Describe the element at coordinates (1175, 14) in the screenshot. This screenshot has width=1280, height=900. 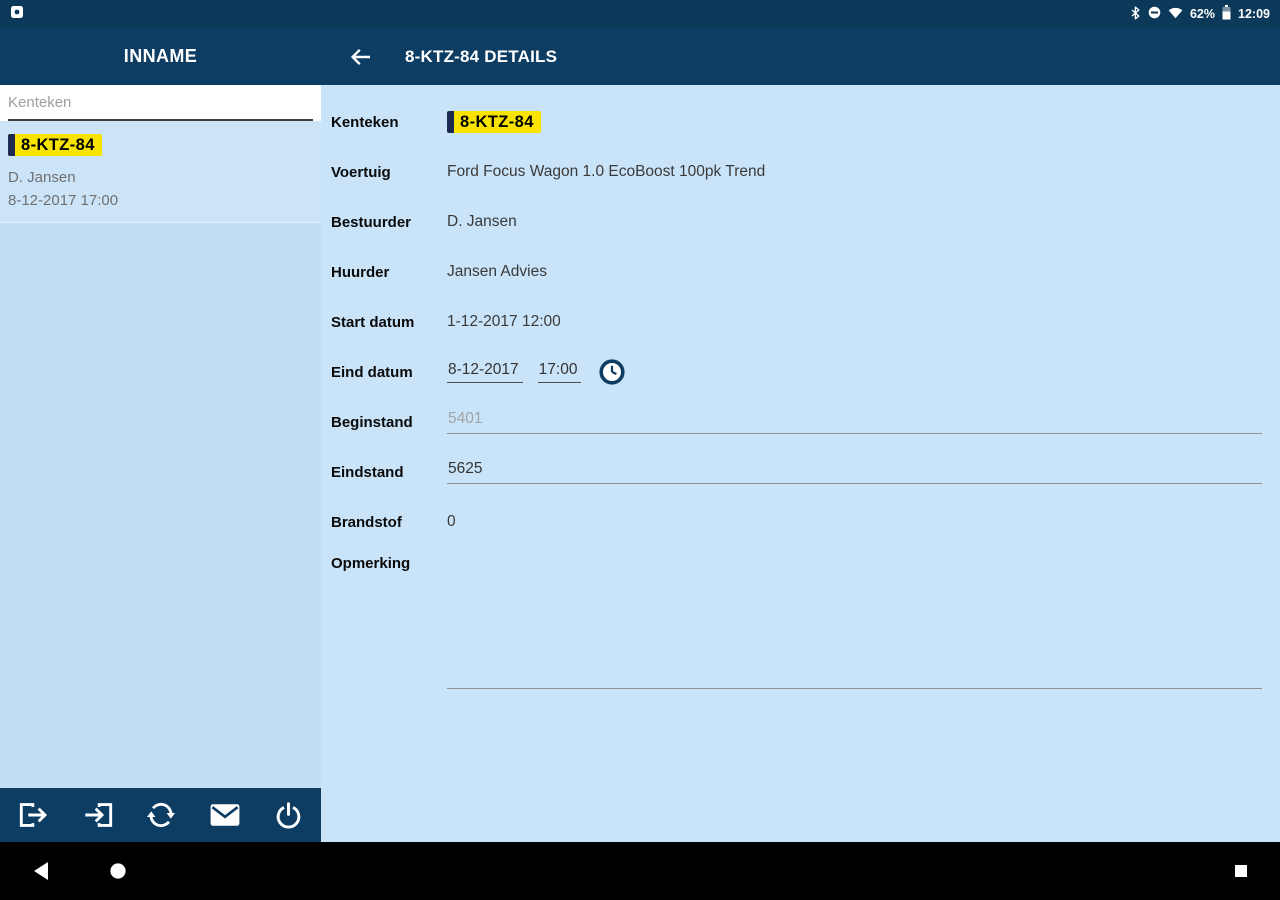
I see `wifi-icon` at that location.